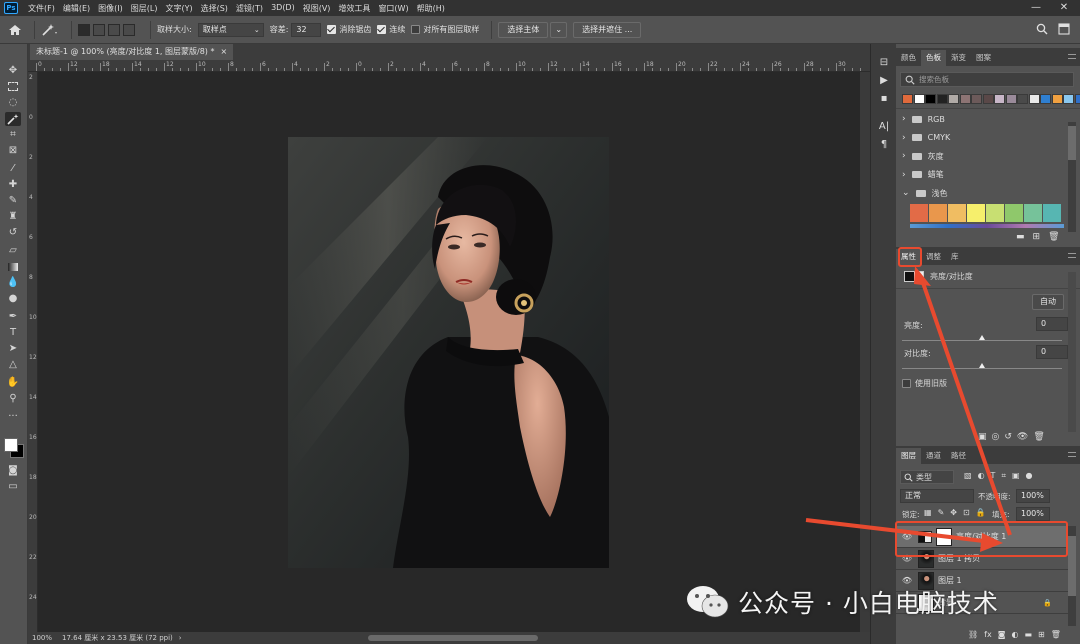 Image resolution: width=1080 pixels, height=644 pixels. I want to click on watermark-text: 公众号 · 小白电脑技术, so click(868, 603).